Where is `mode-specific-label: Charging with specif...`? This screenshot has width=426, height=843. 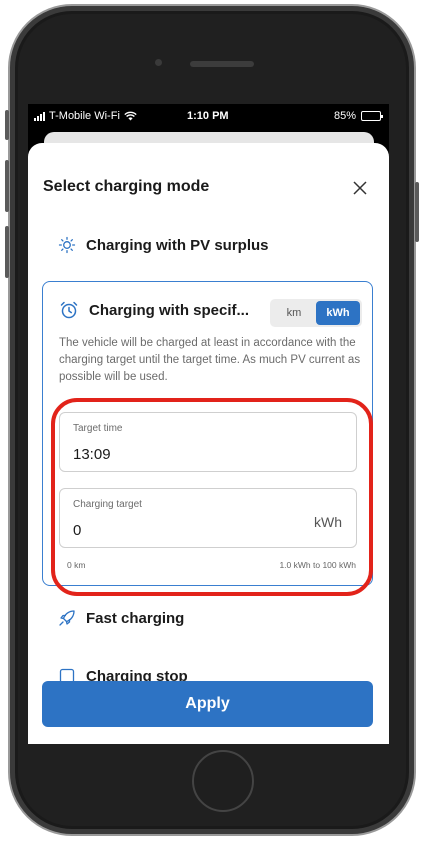
mode-specific-label: Charging with specif... is located at coordinates (169, 310).